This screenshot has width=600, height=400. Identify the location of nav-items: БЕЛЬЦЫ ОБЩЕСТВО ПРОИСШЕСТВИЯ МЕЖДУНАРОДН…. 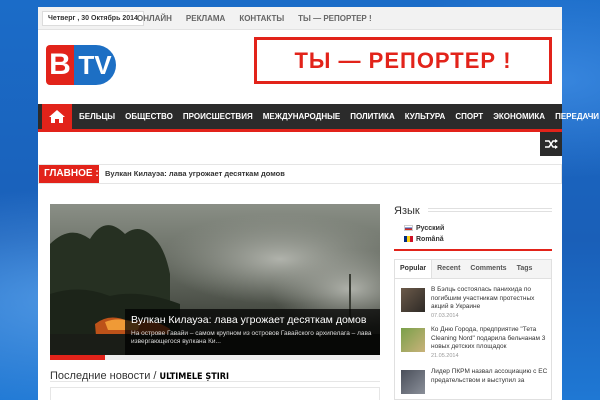
(337, 116).